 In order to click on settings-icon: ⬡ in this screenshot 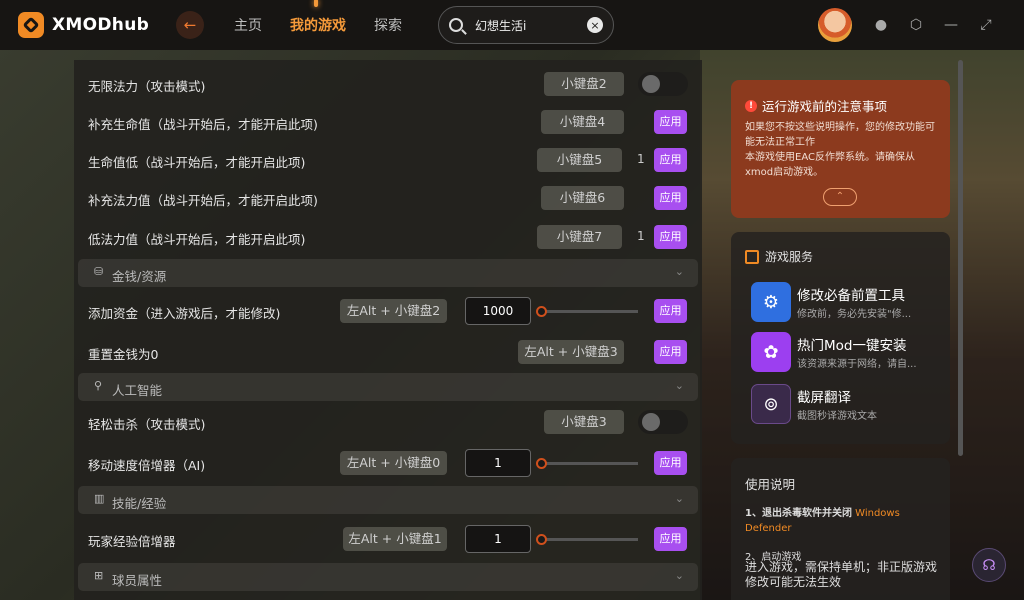, I will do `click(916, 25)`.